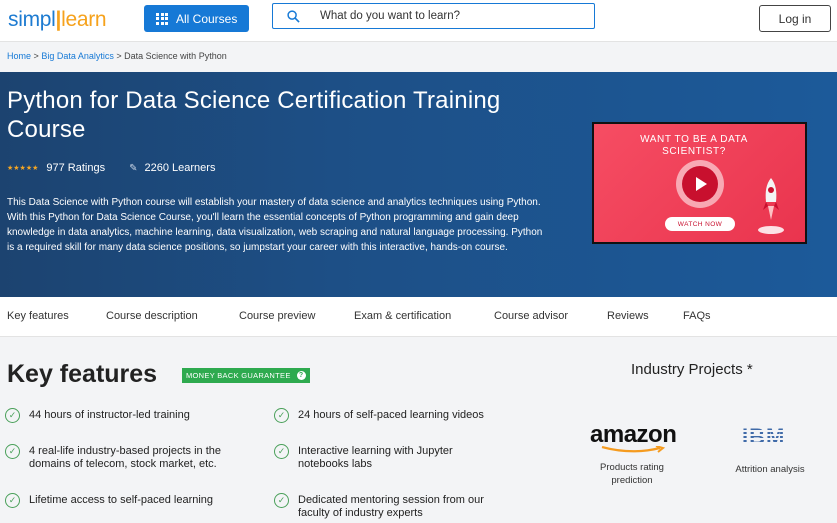 The width and height of the screenshot is (837, 523). What do you see at coordinates (38, 316) in the screenshot?
I see `tab-key-features: Key features` at bounding box center [38, 316].